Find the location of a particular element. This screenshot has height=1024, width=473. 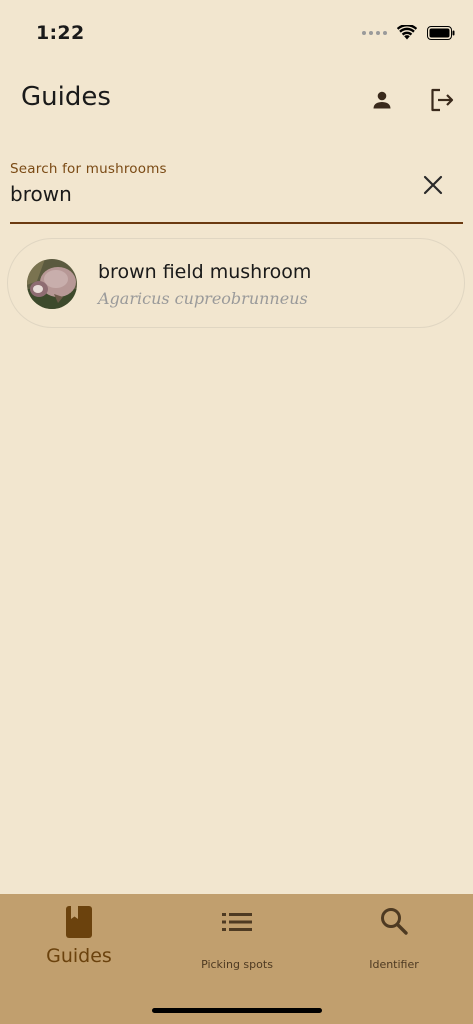

clear-search-button is located at coordinates (433, 185).